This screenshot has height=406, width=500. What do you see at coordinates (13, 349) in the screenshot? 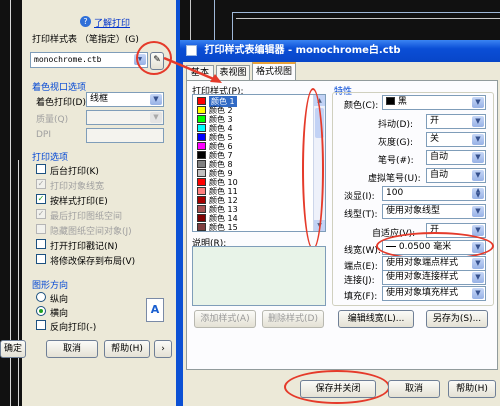
I see `ok-button: 确定` at bounding box center [13, 349].